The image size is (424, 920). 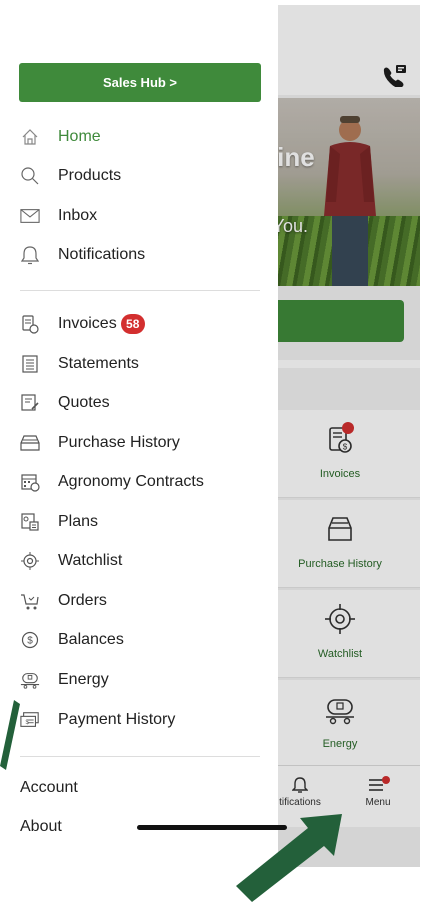 I want to click on plans-icon, so click(x=30, y=522).